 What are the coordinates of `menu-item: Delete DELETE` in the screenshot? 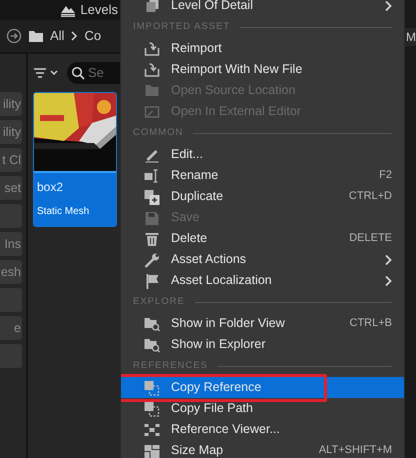 It's located at (262, 238).